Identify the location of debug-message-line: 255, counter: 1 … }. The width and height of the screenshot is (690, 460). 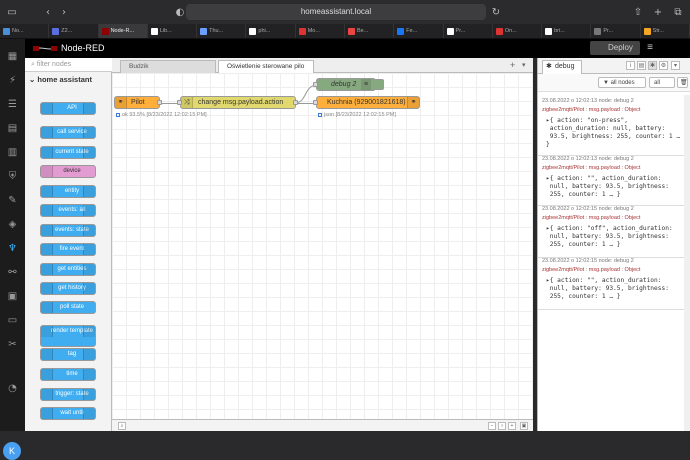
(583, 244).